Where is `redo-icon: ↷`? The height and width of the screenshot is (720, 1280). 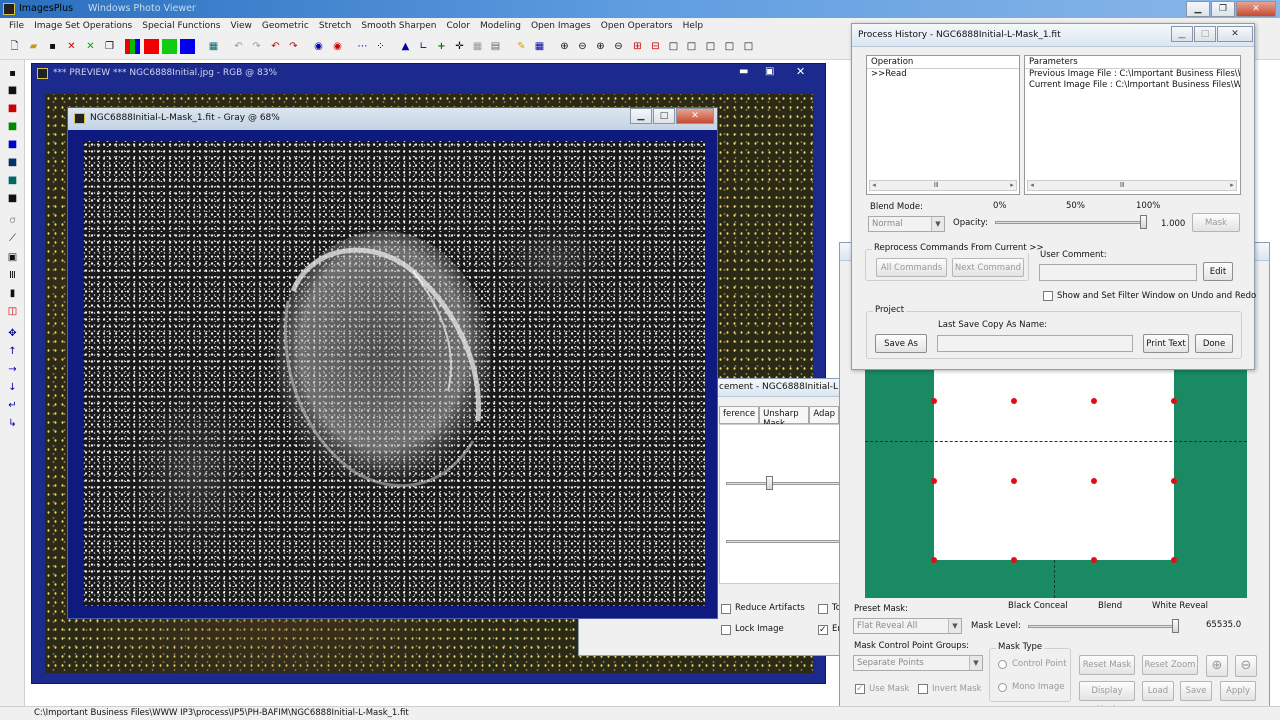
redo-icon: ↷ is located at coordinates (256, 46).